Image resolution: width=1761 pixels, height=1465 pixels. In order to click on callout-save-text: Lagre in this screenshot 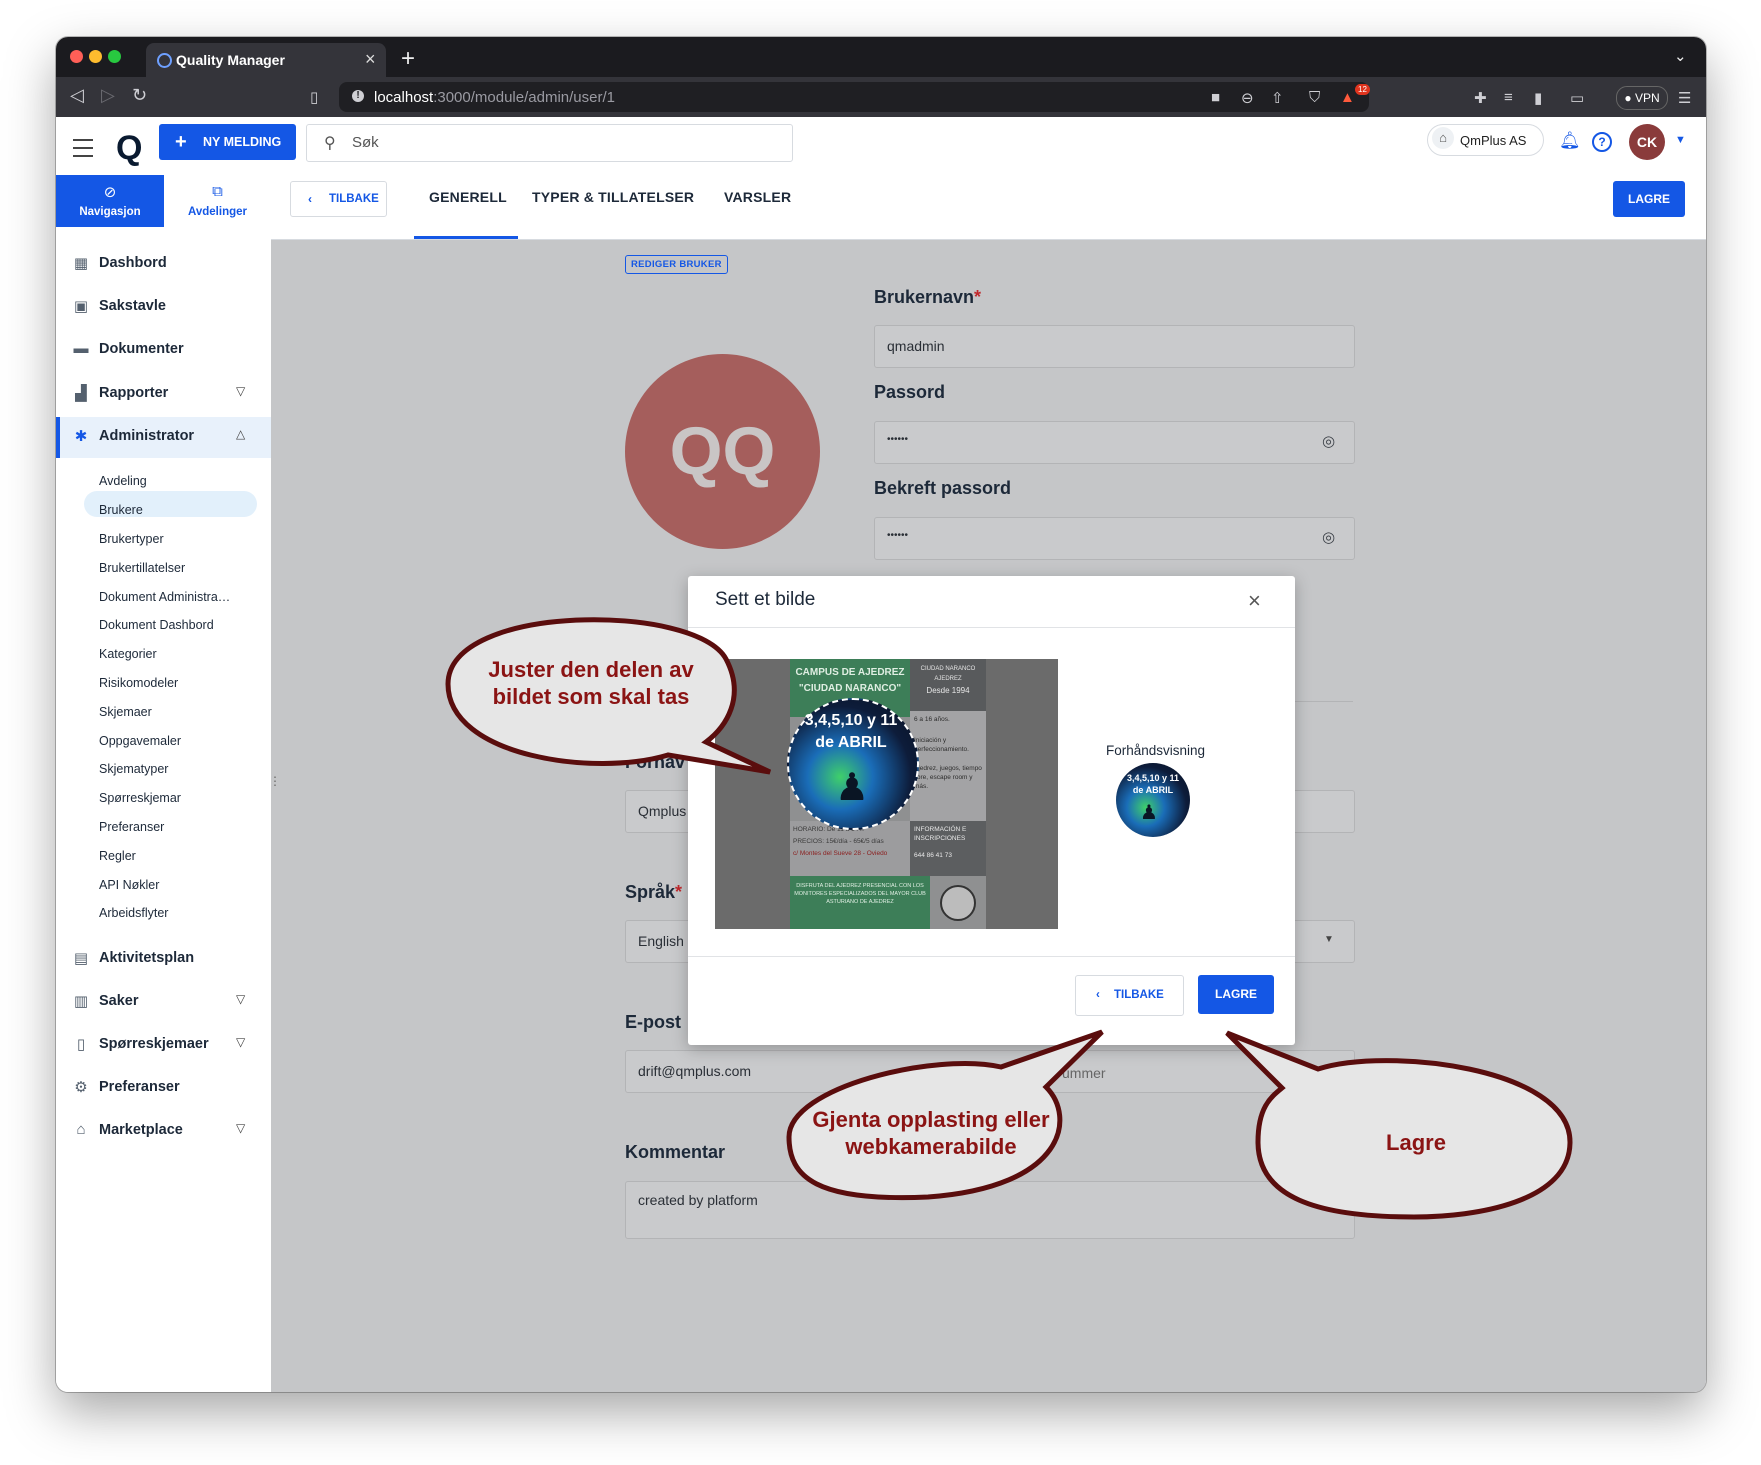, I will do `click(1416, 1142)`.